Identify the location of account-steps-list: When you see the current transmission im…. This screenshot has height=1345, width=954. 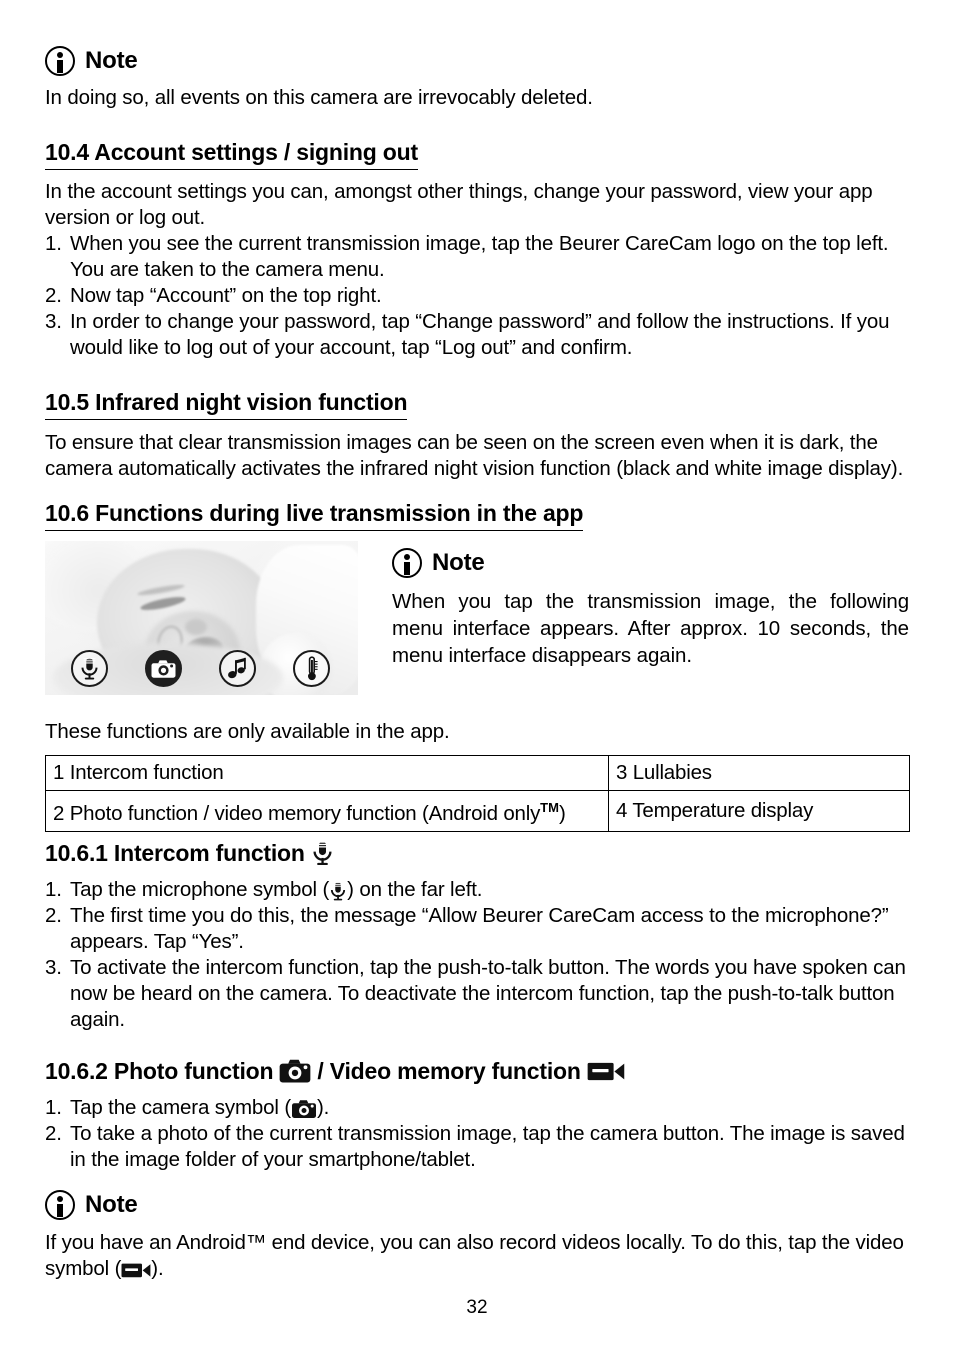
(477, 296).